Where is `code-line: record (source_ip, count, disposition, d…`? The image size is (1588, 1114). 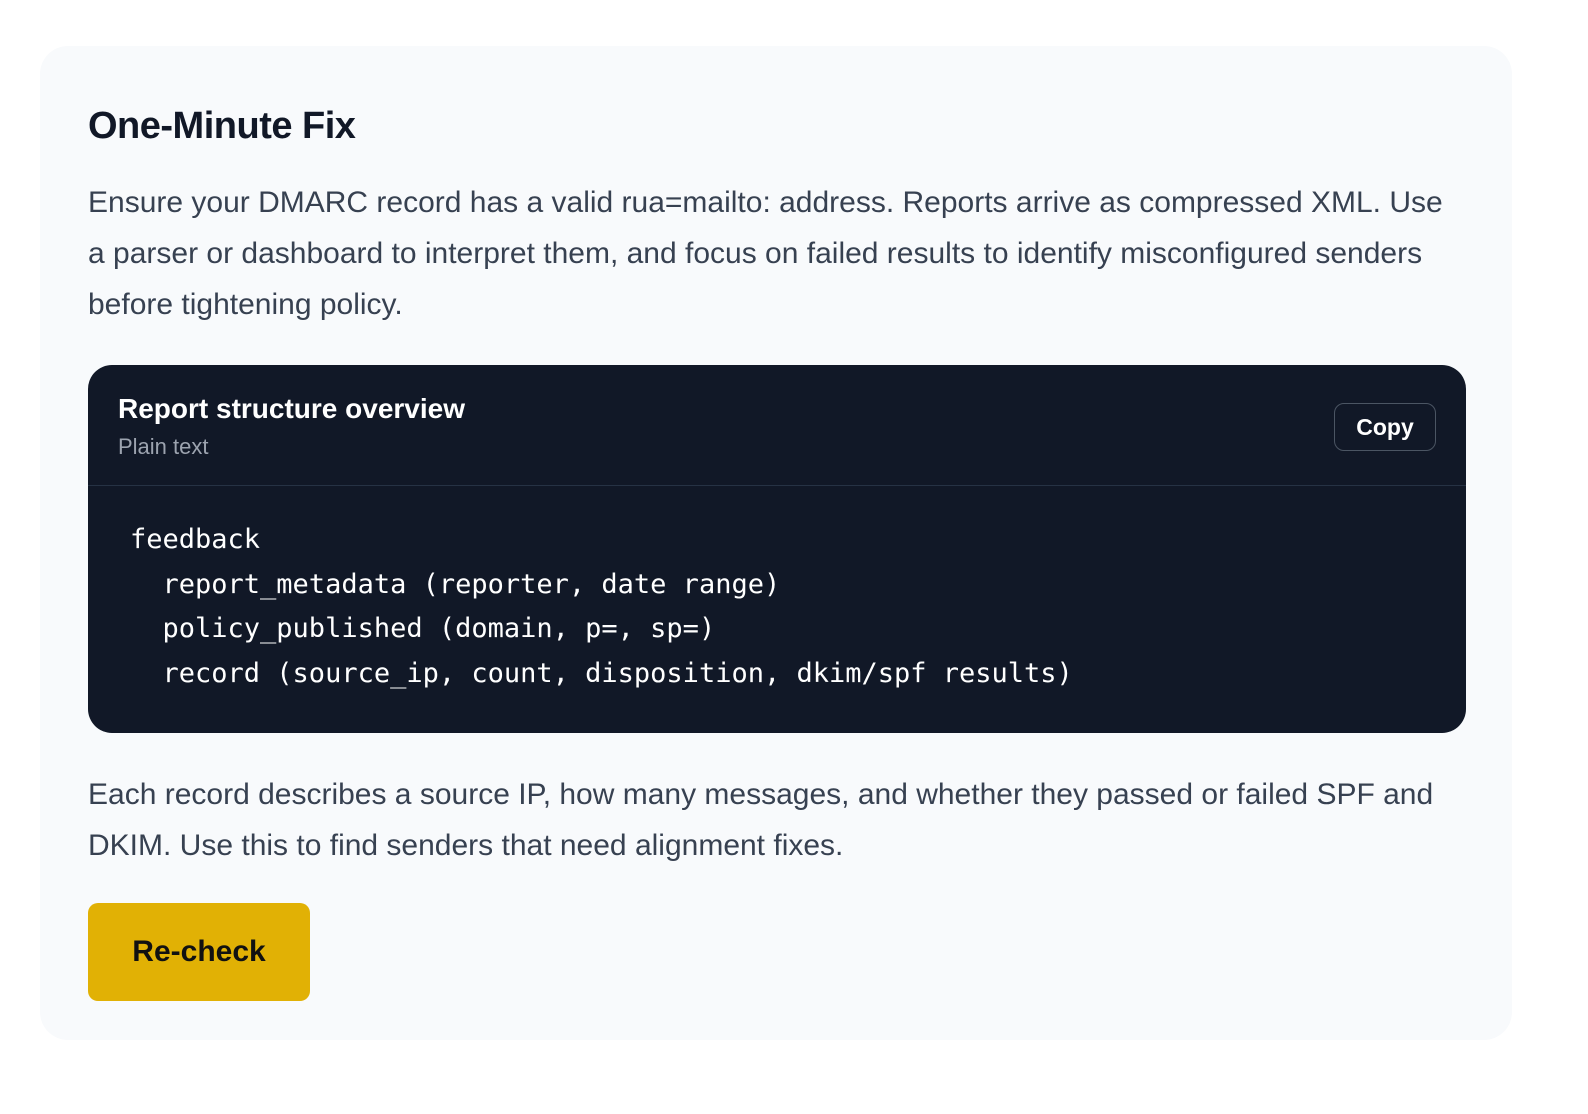
code-line: record (source_ip, count, disposition, d… is located at coordinates (601, 673).